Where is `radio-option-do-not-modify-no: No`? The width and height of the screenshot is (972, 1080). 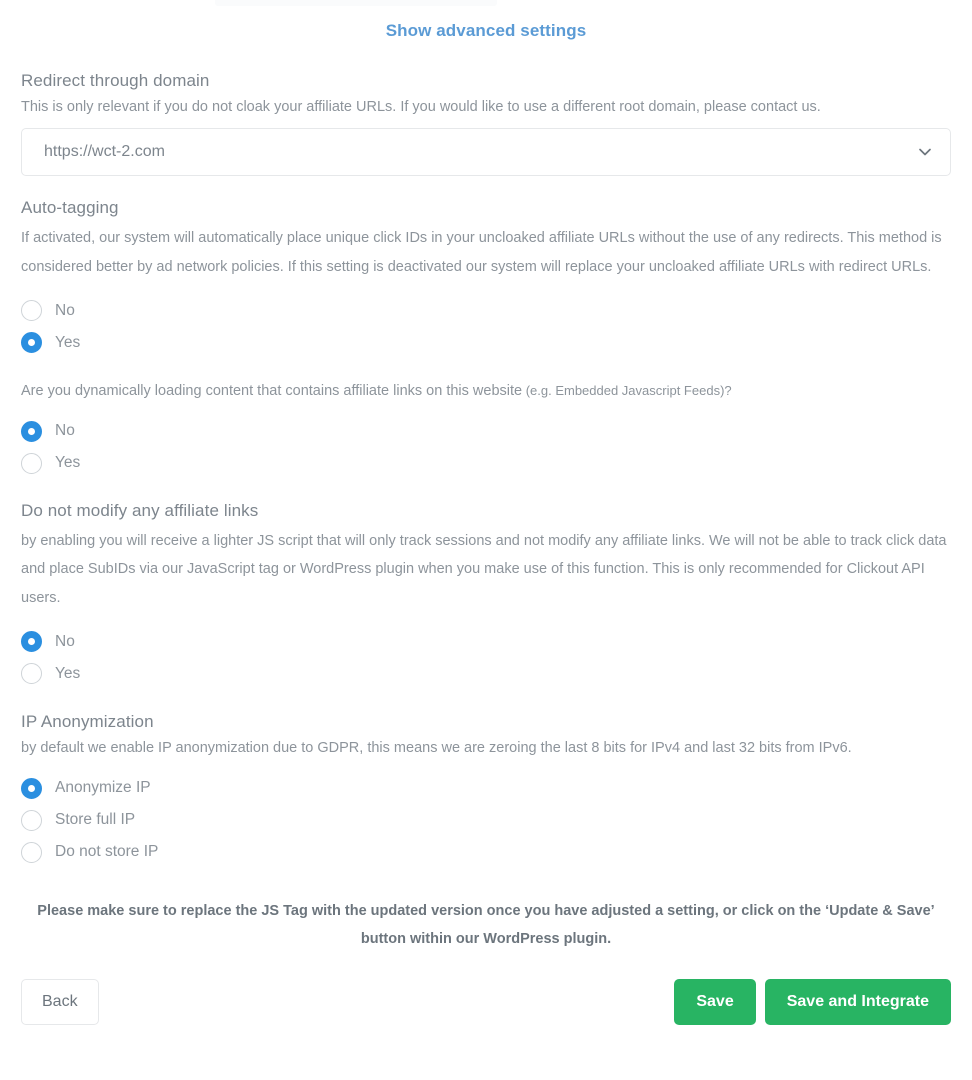
radio-option-do-not-modify-no: No is located at coordinates (486, 642).